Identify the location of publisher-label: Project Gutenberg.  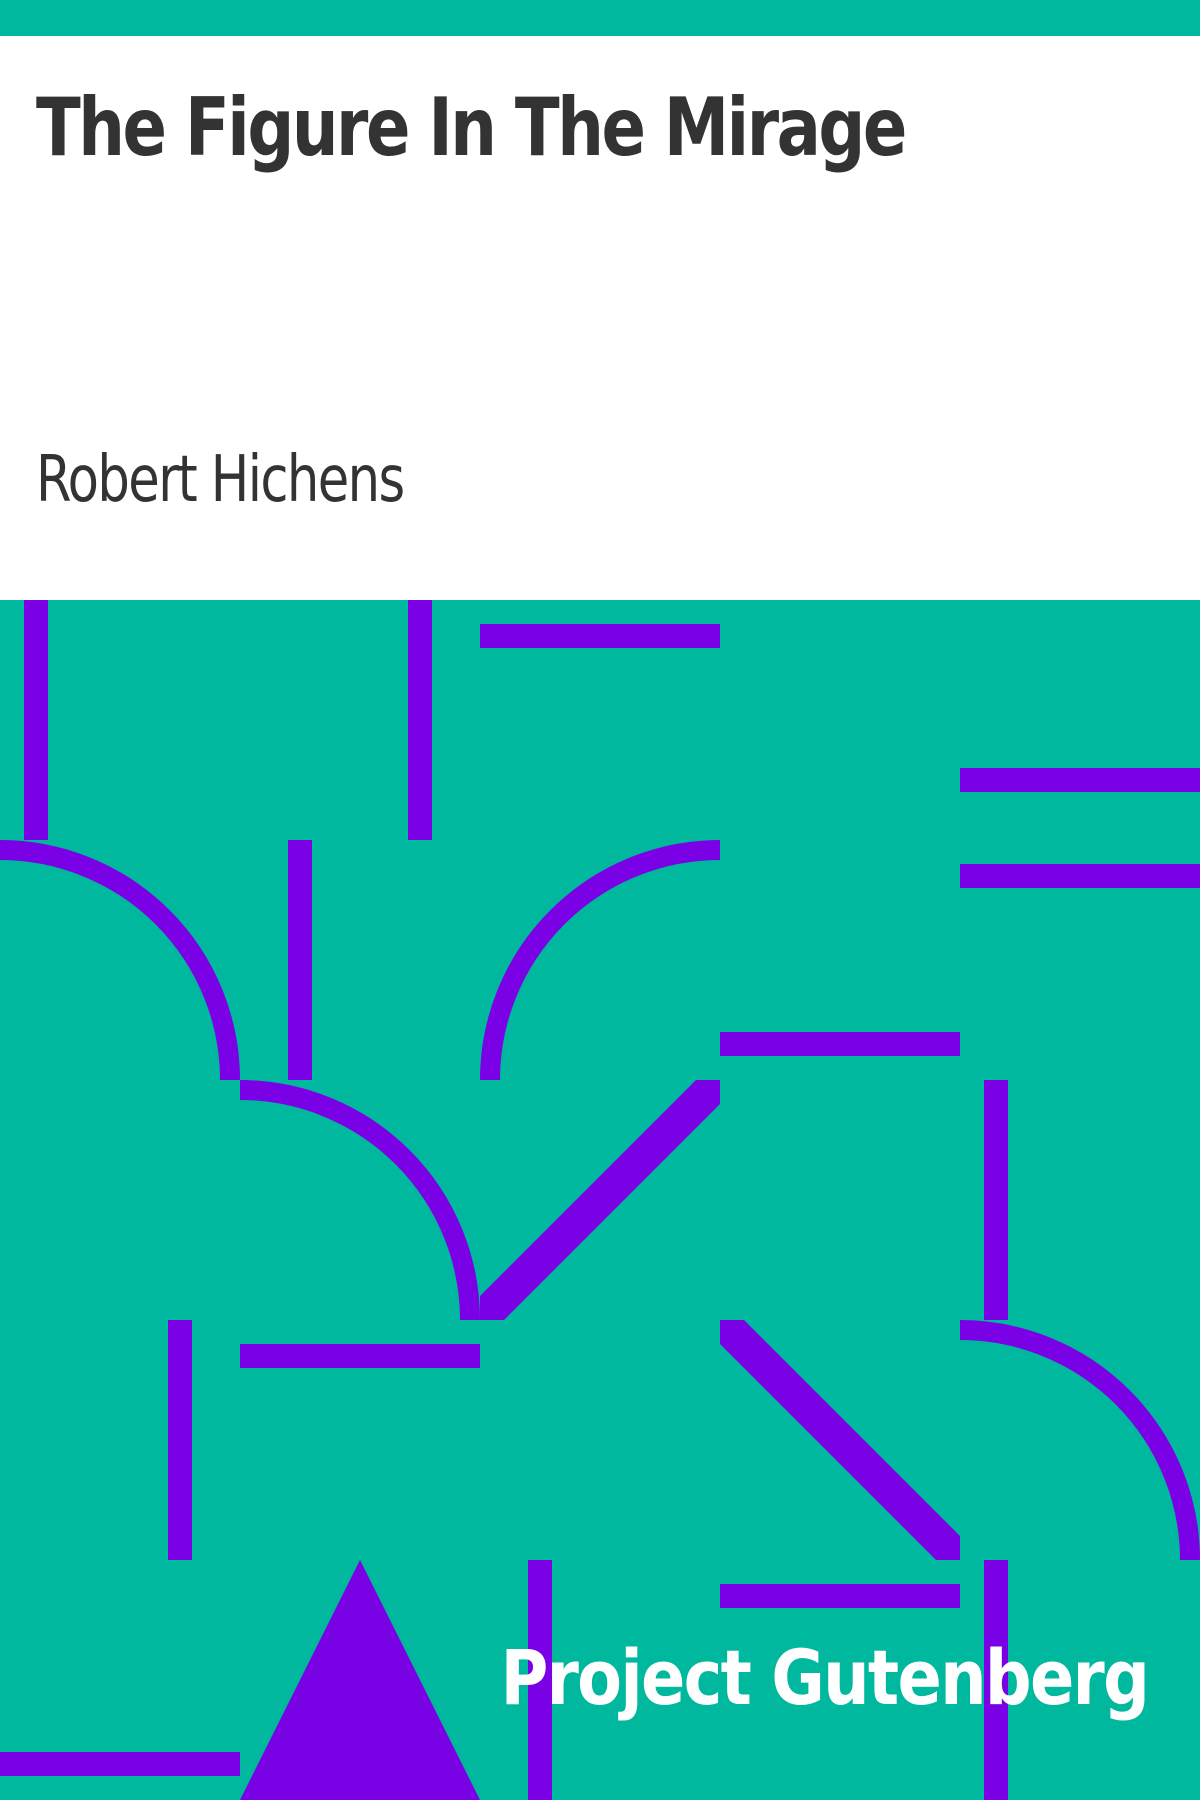
(824, 1677).